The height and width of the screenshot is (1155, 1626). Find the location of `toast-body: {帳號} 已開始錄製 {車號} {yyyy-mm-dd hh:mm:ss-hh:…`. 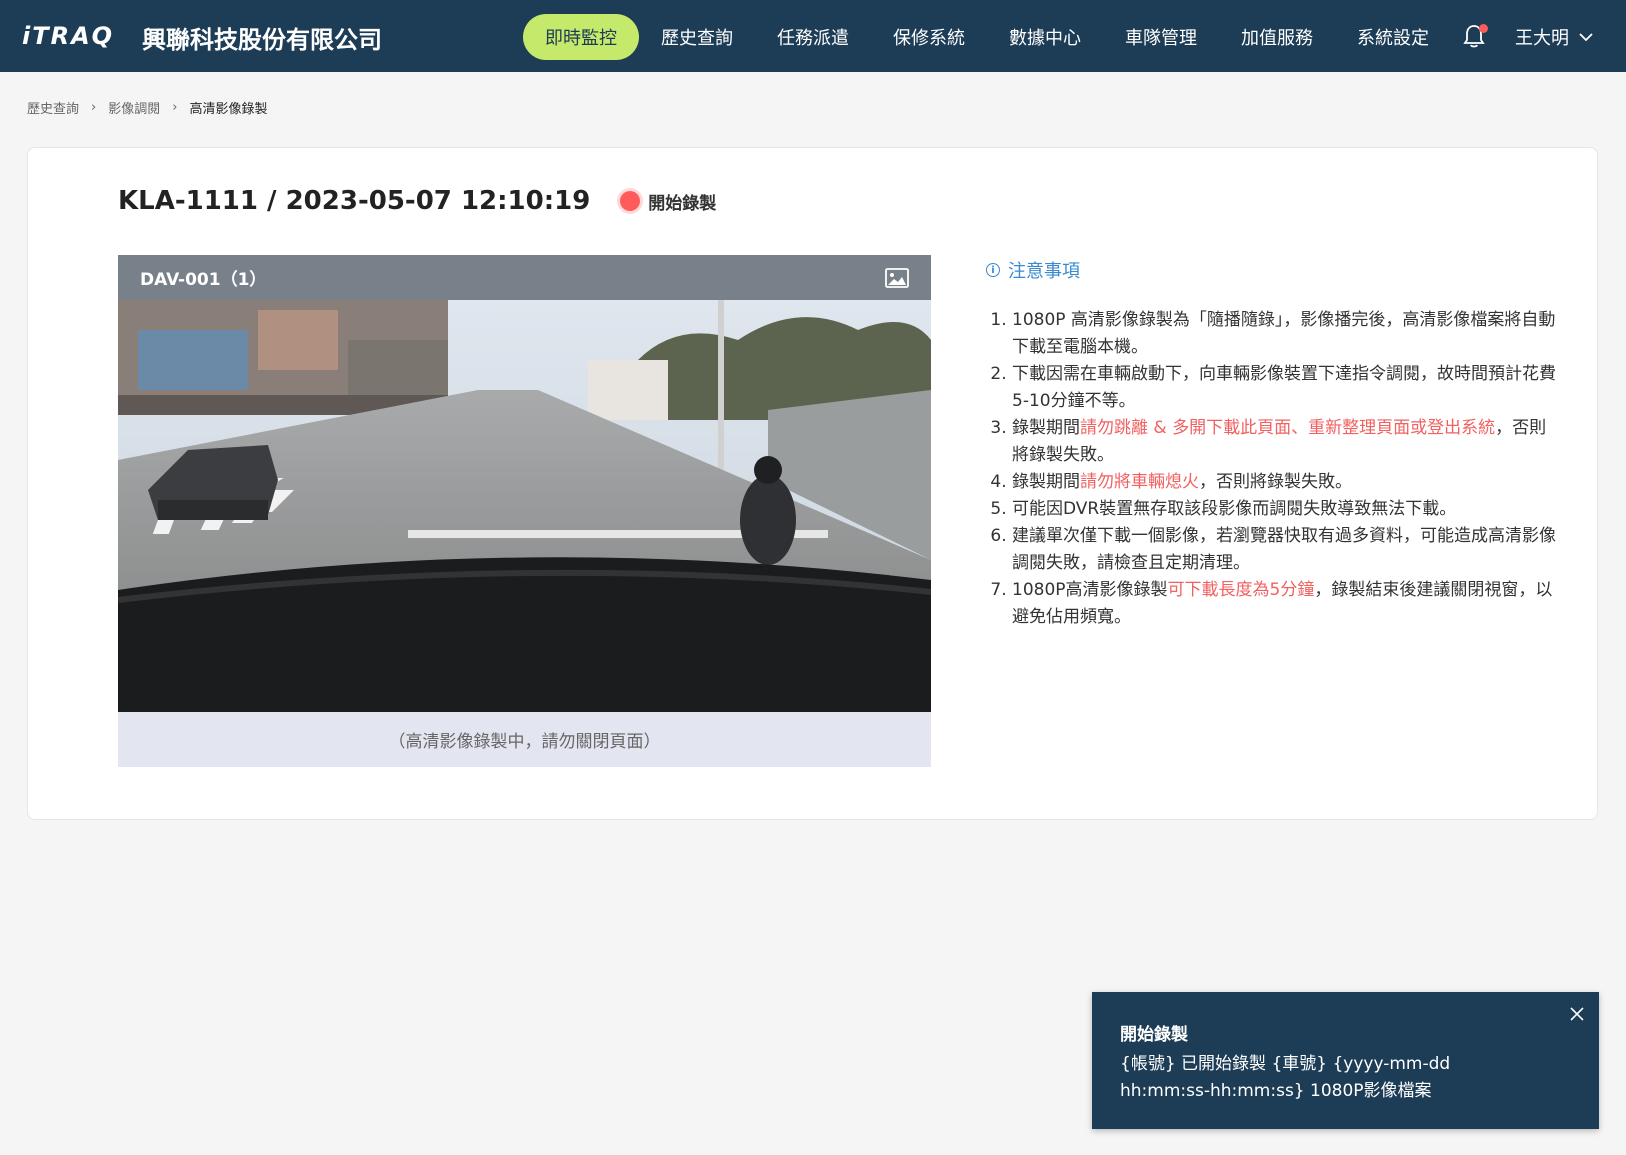

toast-body: {帳號} 已開始錄製 {車號} {yyyy-mm-dd hh:mm:ss-hh:… is located at coordinates (1285, 1077).